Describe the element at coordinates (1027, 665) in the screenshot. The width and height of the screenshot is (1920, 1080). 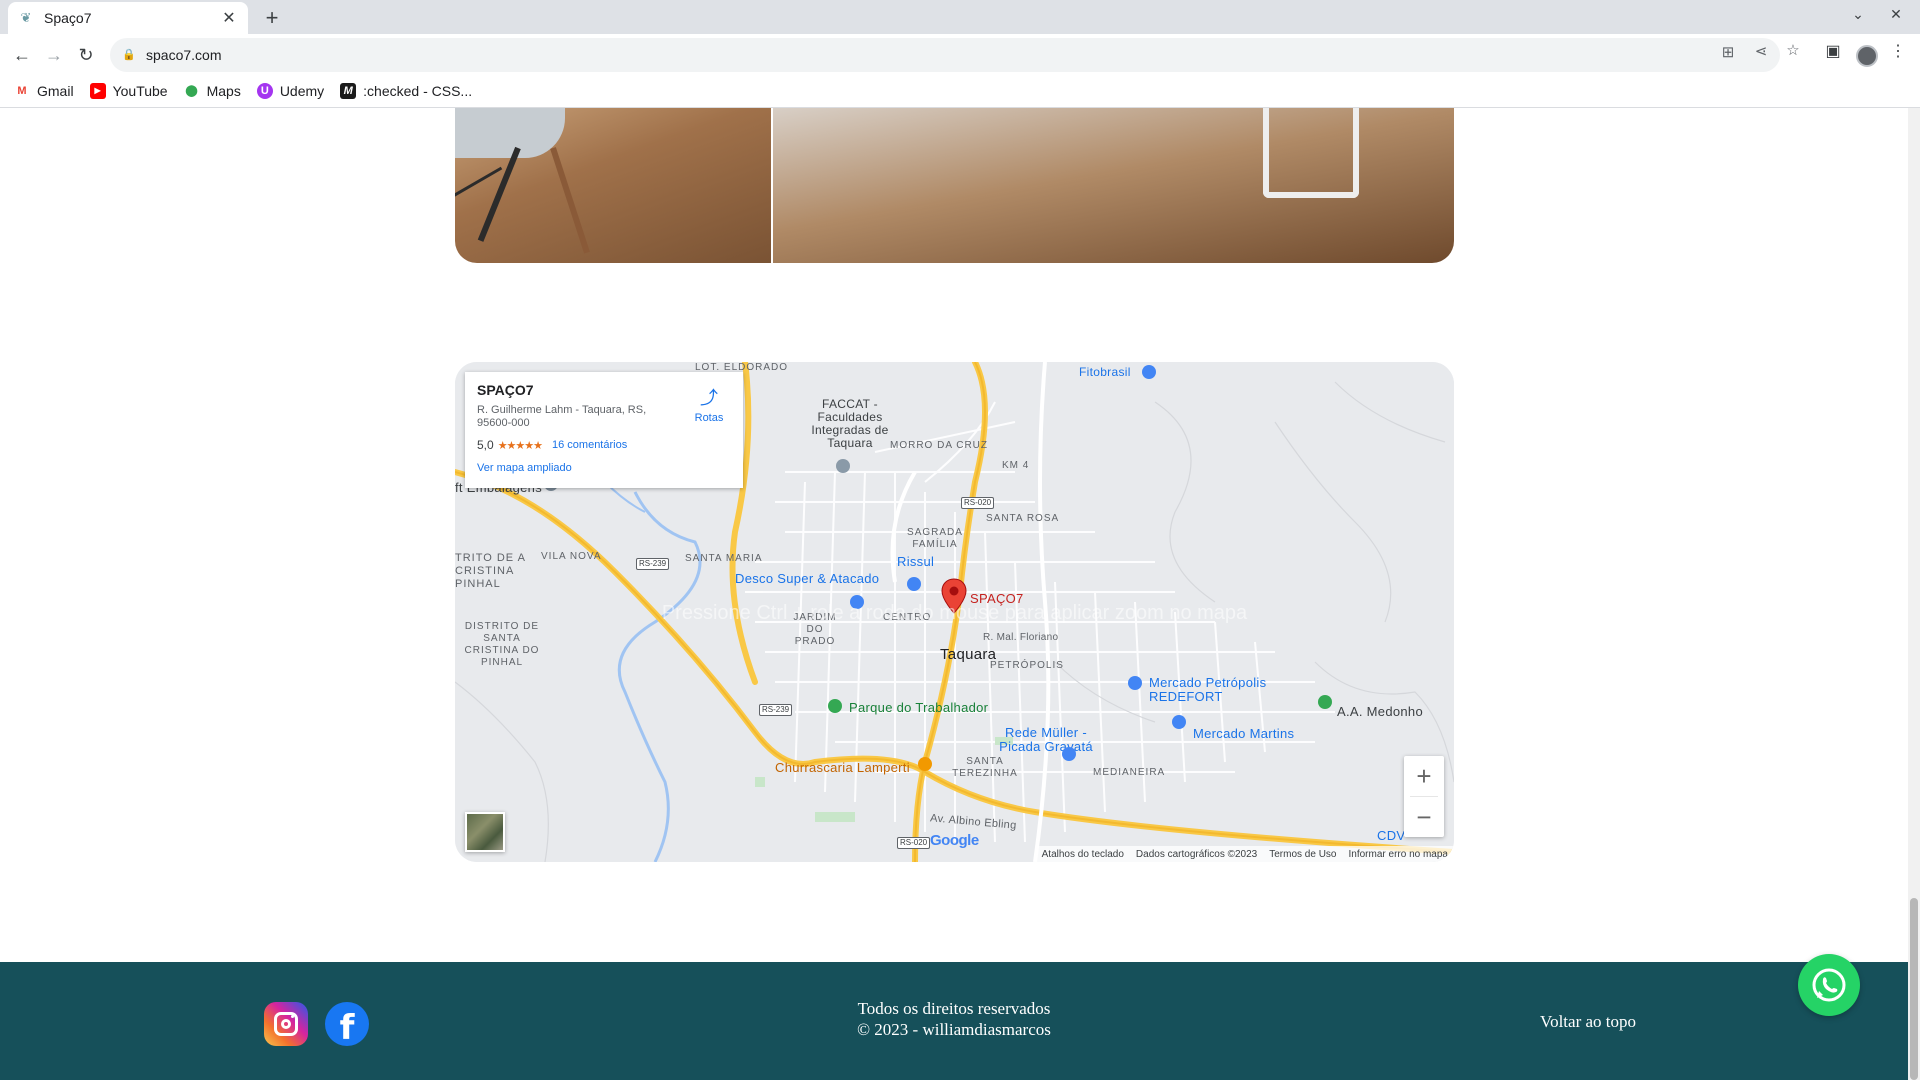
I see `neighborhood-label: PETRÓPOLIS` at that location.